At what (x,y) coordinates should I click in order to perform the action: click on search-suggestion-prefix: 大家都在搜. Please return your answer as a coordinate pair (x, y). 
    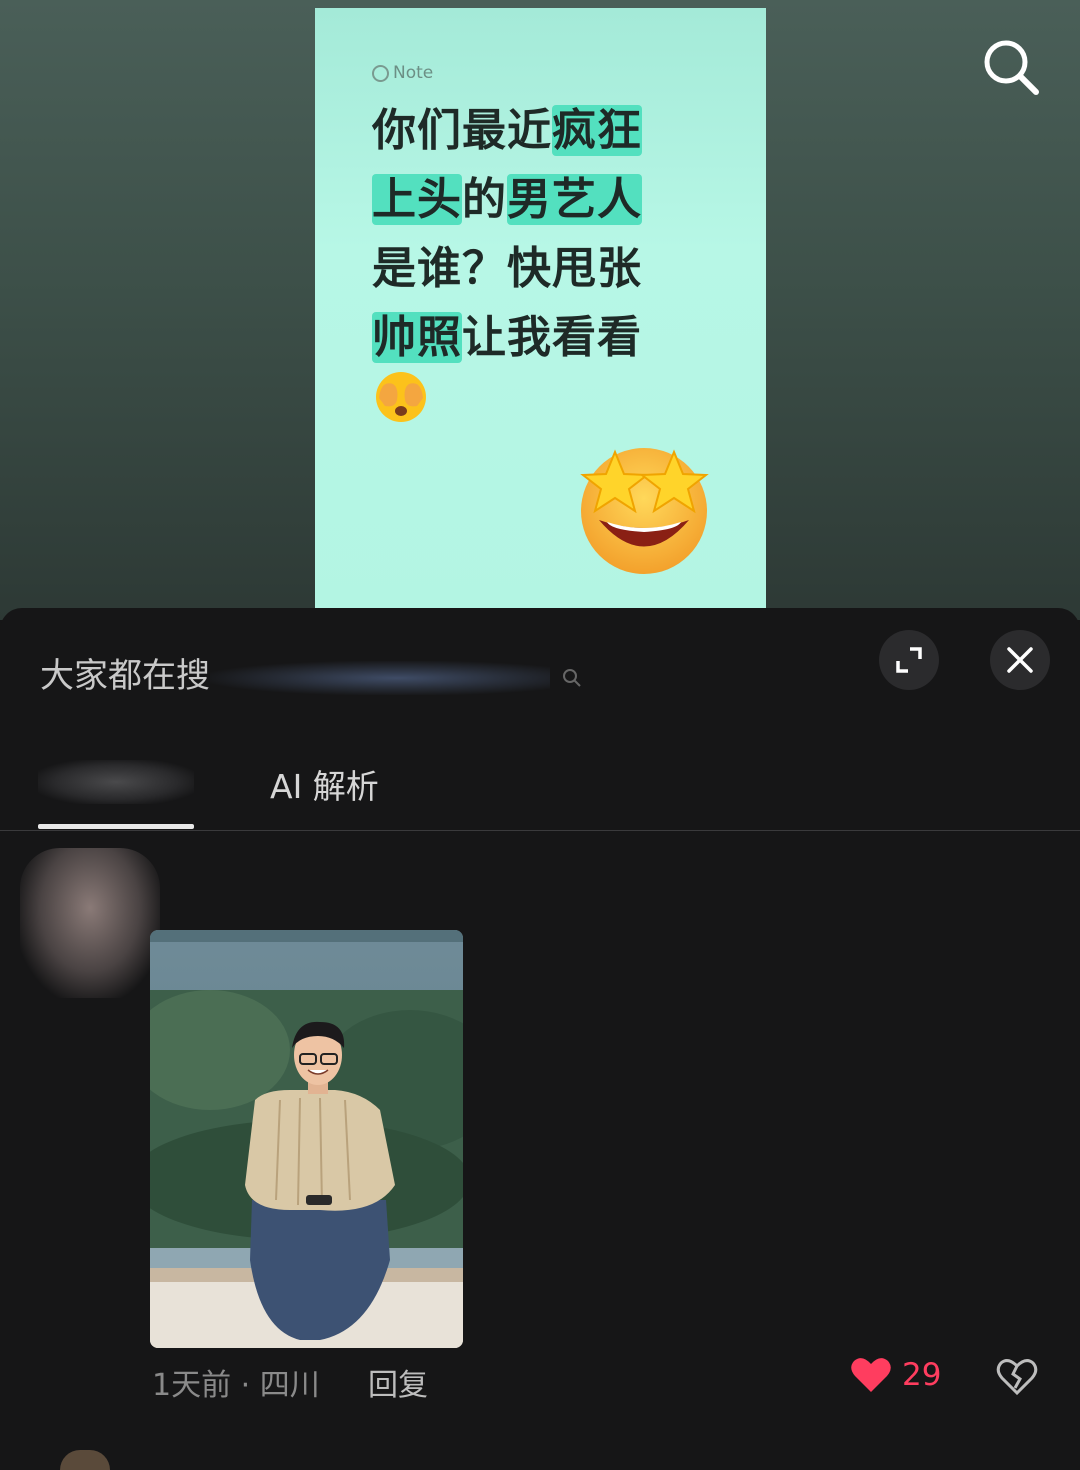
    Looking at the image, I should click on (125, 676).